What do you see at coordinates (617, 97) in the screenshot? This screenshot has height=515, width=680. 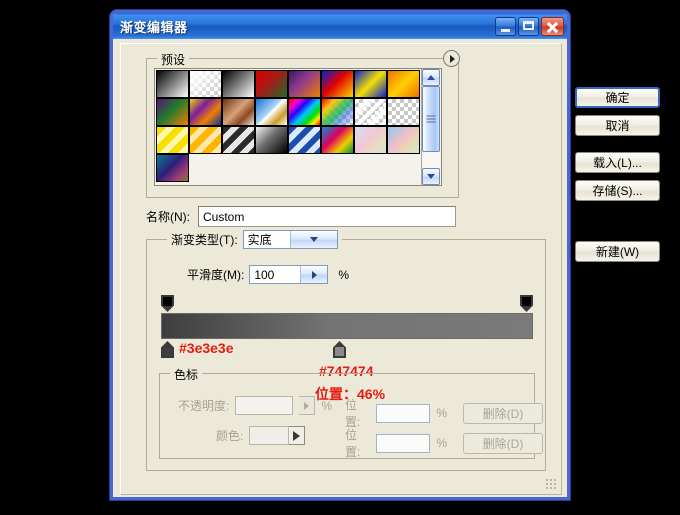 I see `ok-button: 确定` at bounding box center [617, 97].